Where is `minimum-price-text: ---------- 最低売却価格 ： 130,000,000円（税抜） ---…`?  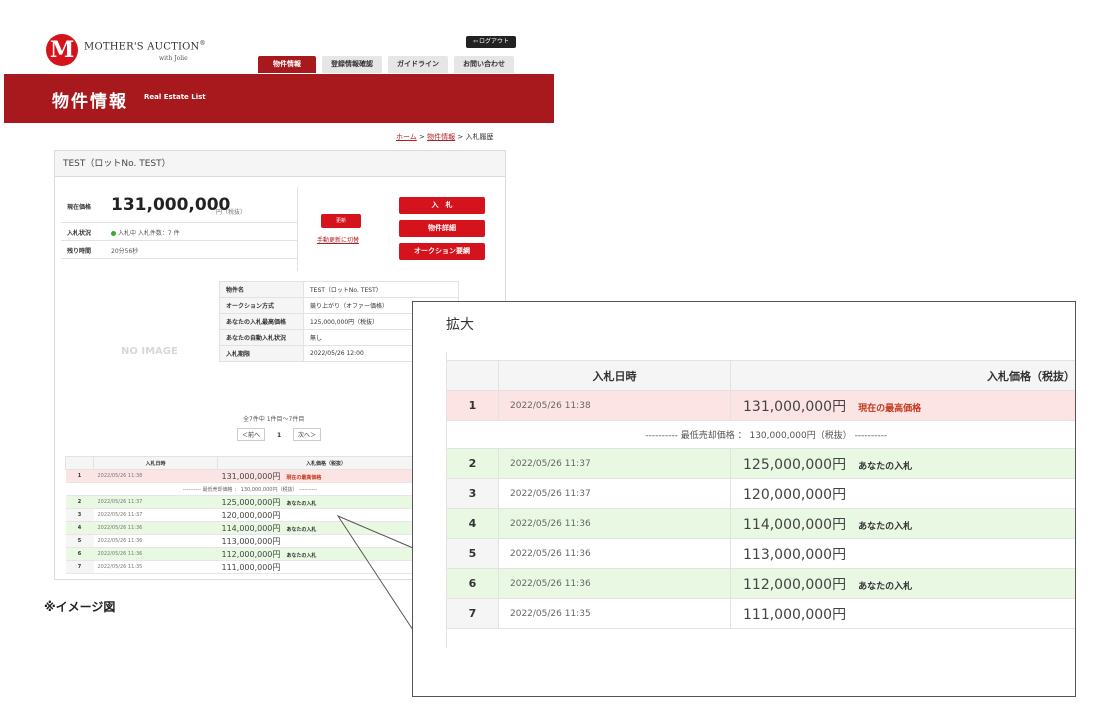 minimum-price-text: ---------- 最低売却価格 ： 130,000,000円（税抜） ---… is located at coordinates (760, 434).